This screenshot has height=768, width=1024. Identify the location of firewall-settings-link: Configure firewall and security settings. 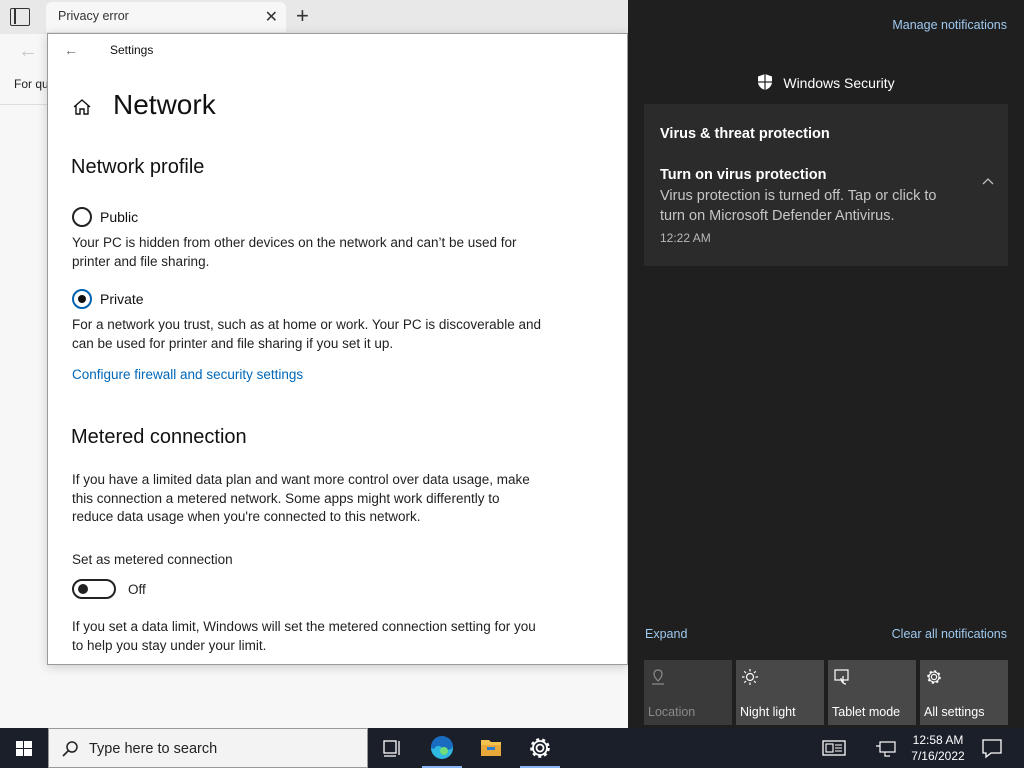
(187, 374).